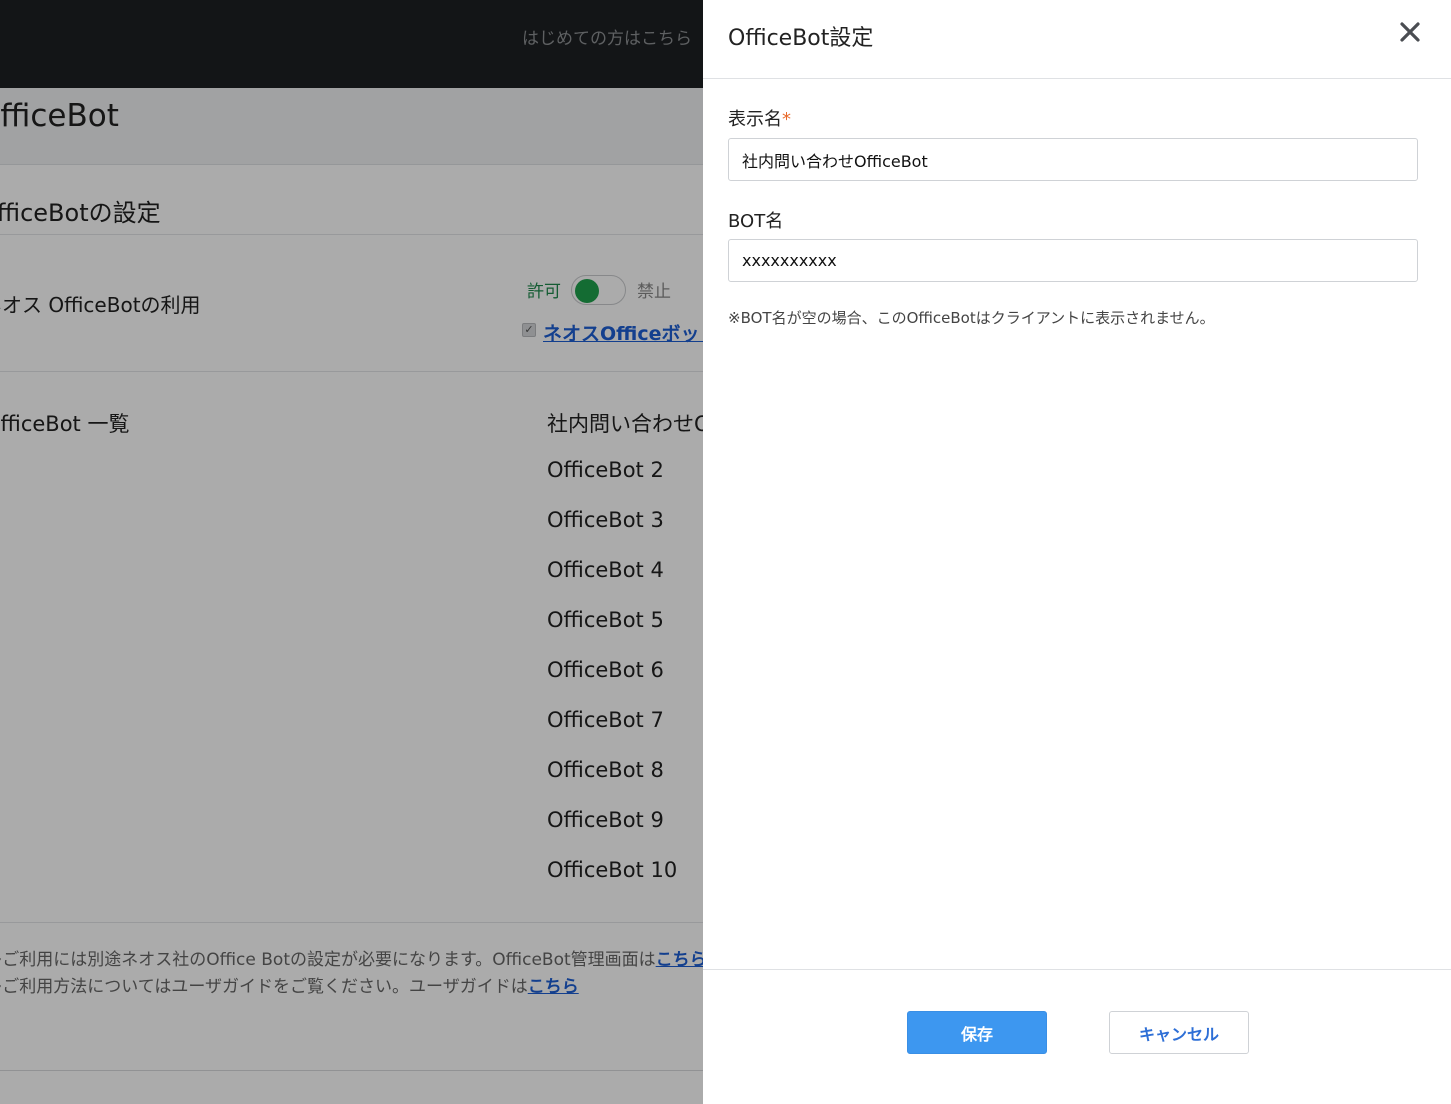 The height and width of the screenshot is (1104, 1451). I want to click on close-button, so click(1410, 32).